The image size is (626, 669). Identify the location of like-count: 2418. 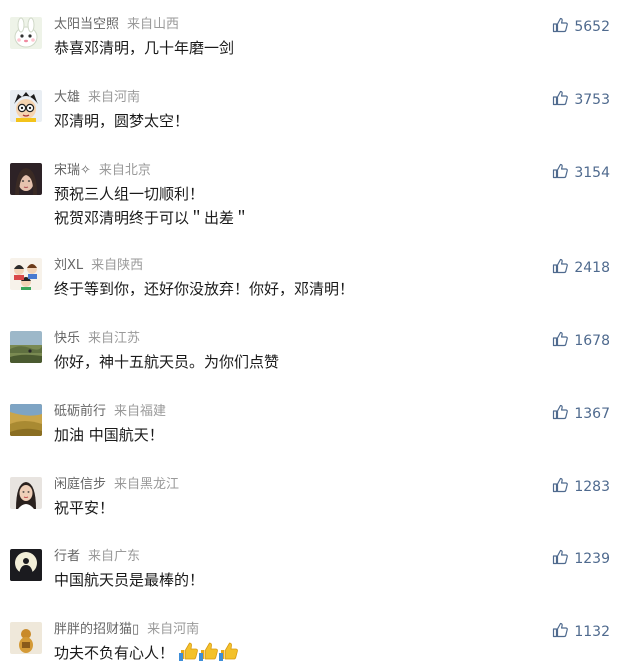
(592, 268).